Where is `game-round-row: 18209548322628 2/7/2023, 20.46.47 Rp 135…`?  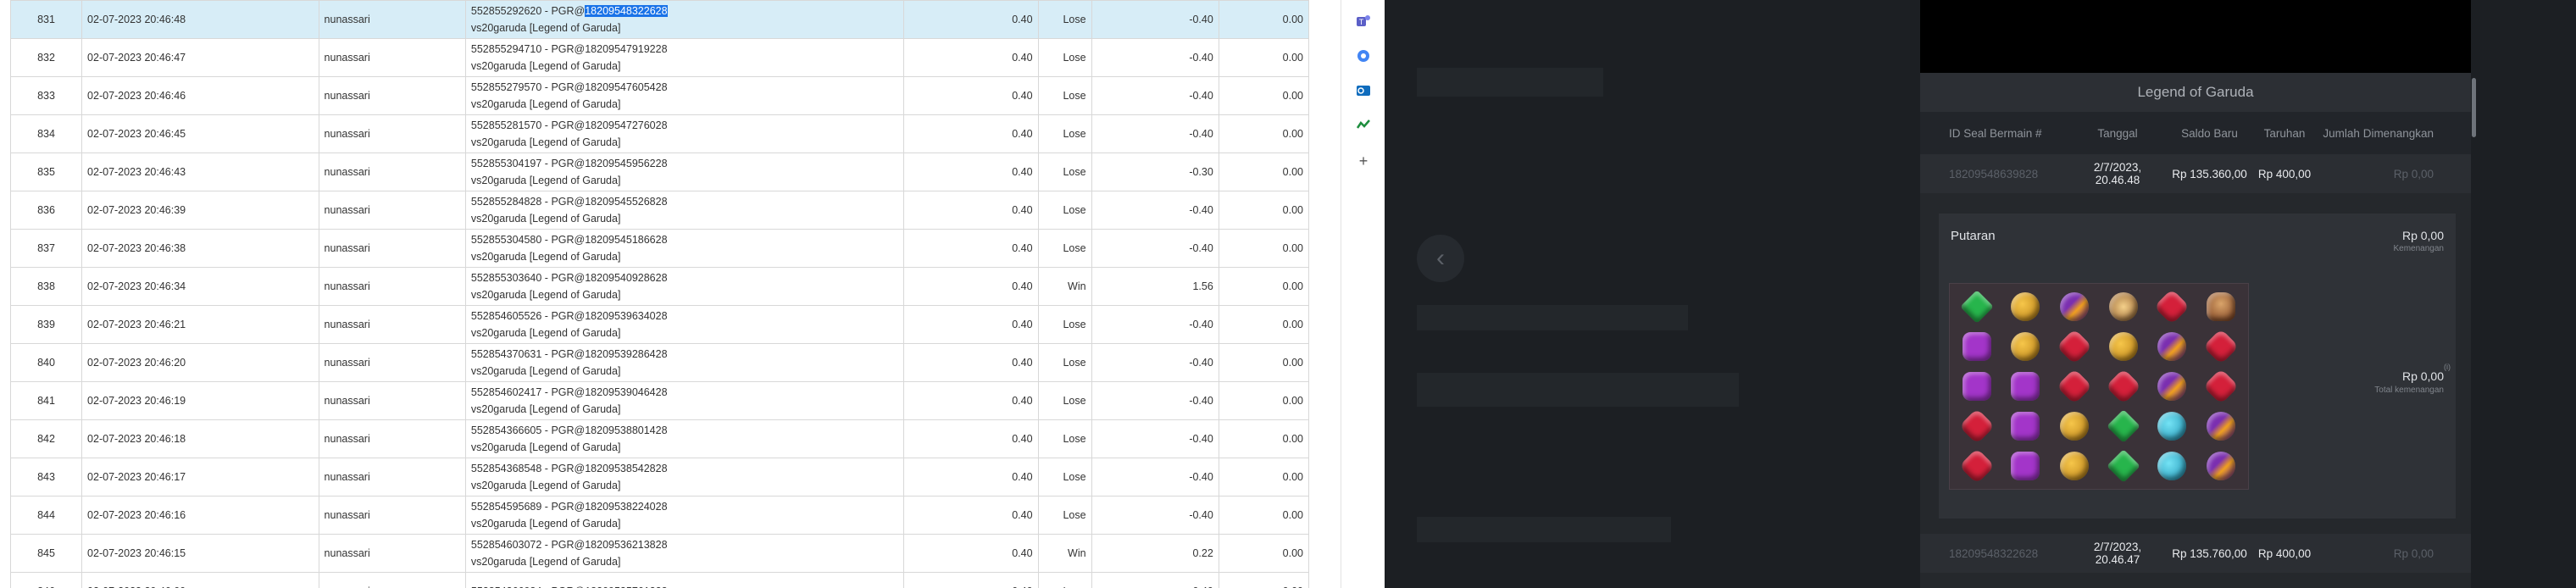 game-round-row: 18209548322628 2/7/2023, 20.46.47 Rp 135… is located at coordinates (2195, 553).